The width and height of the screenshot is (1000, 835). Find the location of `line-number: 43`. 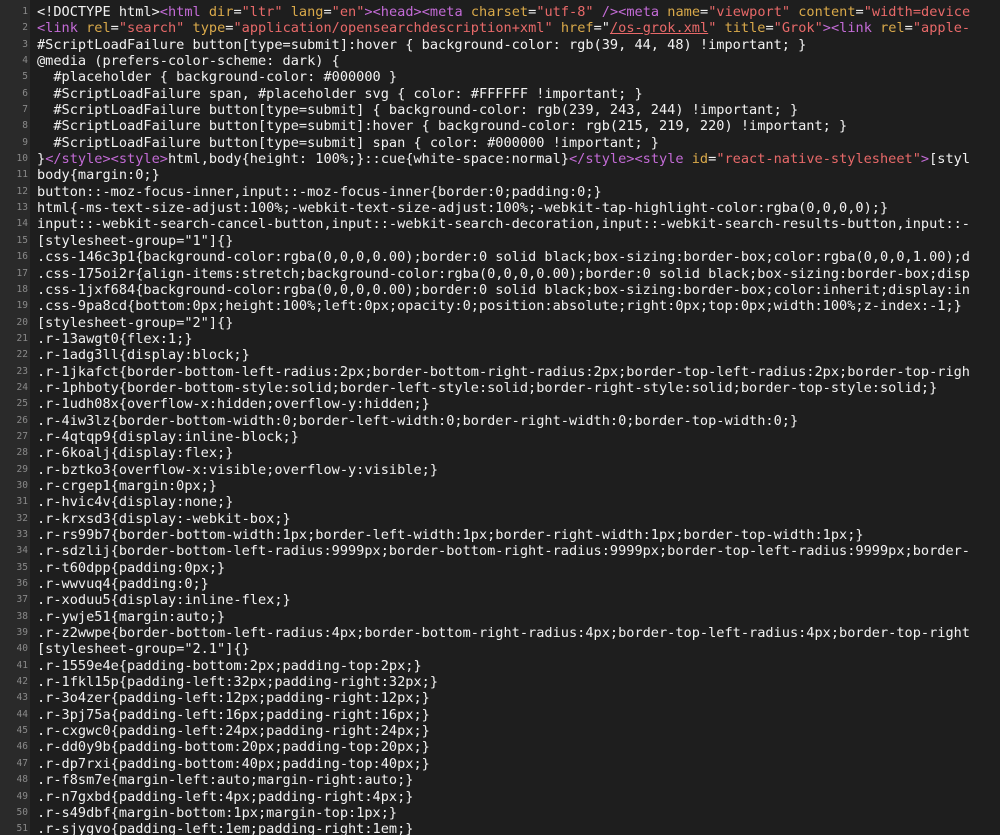

line-number: 43 is located at coordinates (22, 698).